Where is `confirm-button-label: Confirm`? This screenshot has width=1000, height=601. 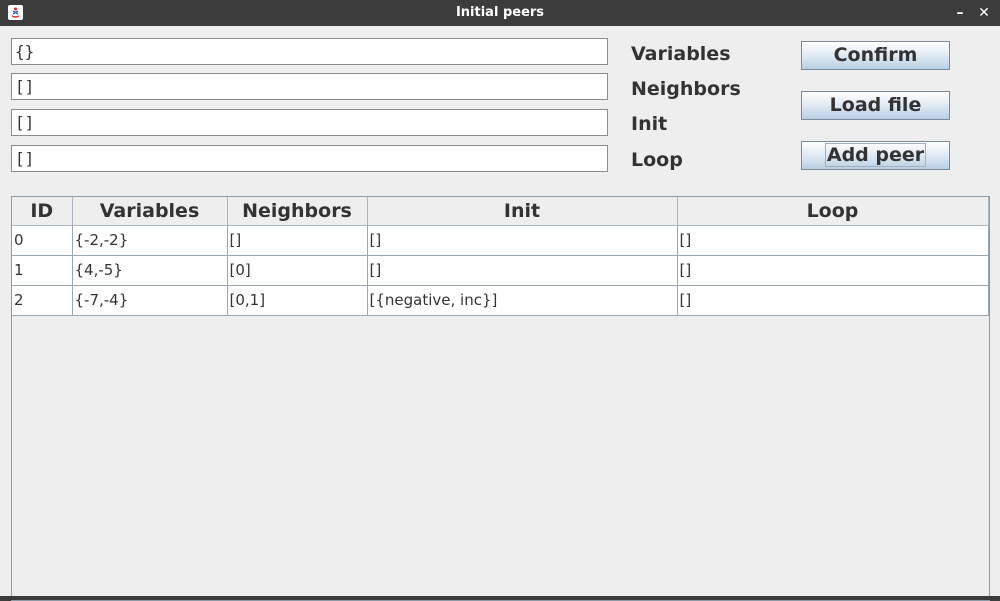
confirm-button-label: Confirm is located at coordinates (875, 55).